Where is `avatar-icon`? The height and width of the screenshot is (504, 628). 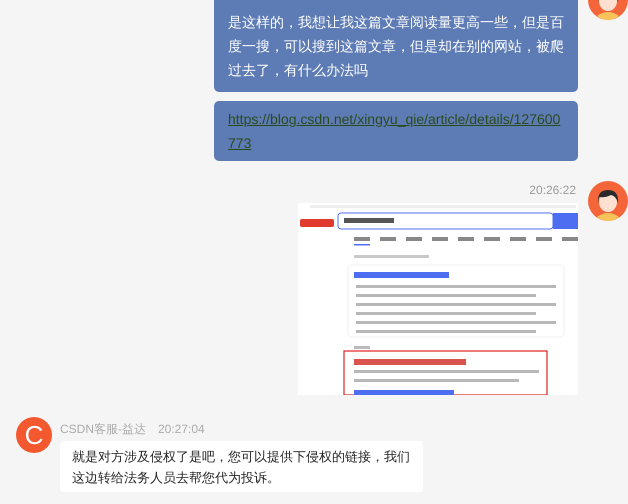 avatar-icon is located at coordinates (608, 201).